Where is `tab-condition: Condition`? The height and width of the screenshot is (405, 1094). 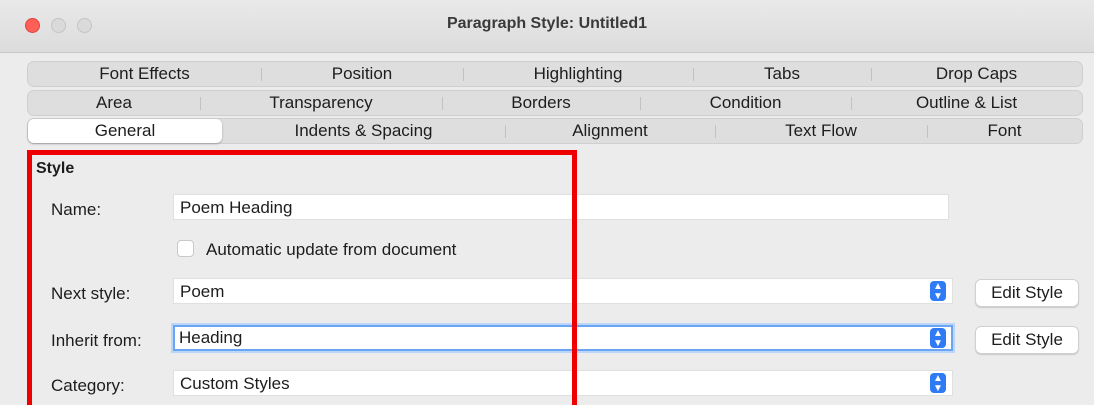 tab-condition: Condition is located at coordinates (745, 103).